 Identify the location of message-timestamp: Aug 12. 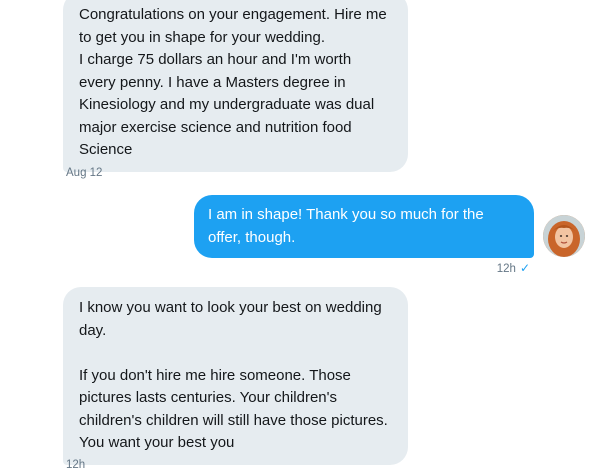
(84, 173).